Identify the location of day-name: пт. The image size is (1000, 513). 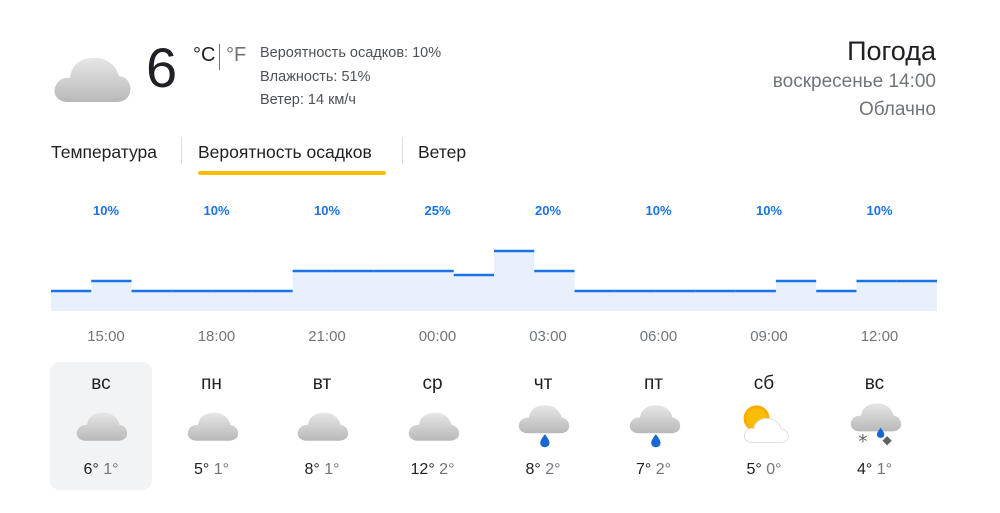
(653, 383).